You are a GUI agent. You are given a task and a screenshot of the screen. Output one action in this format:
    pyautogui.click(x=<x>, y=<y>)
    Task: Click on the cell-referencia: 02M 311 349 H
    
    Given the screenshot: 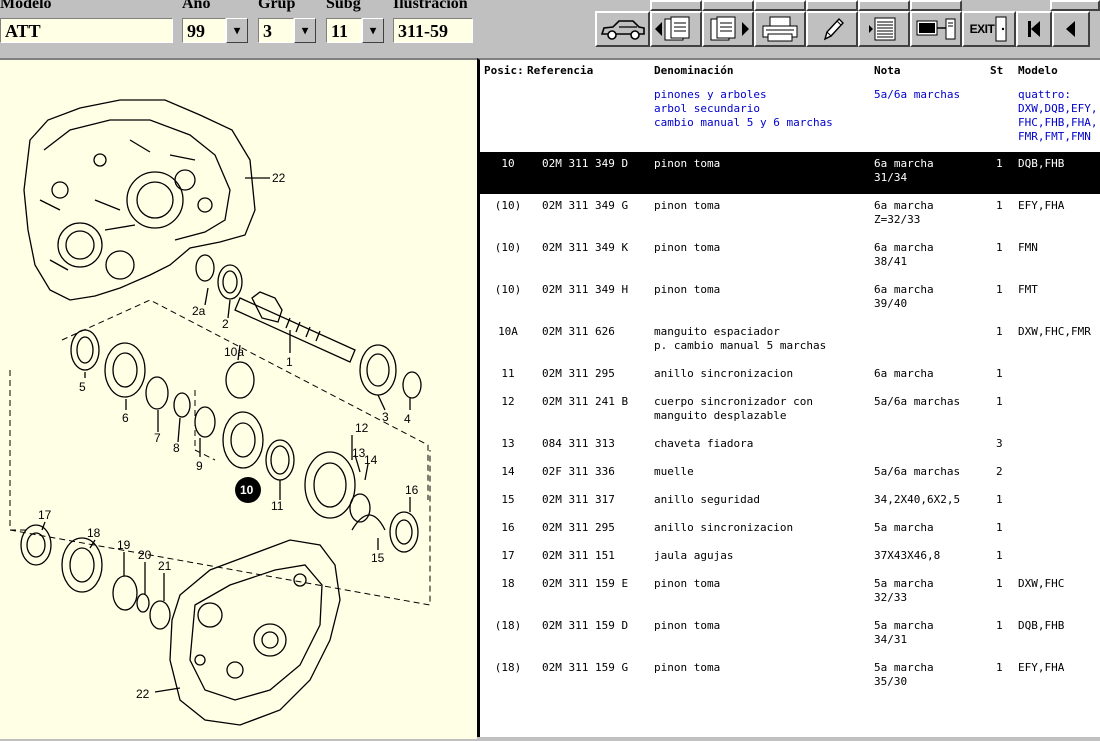 What is the action you would take?
    pyautogui.click(x=585, y=289)
    